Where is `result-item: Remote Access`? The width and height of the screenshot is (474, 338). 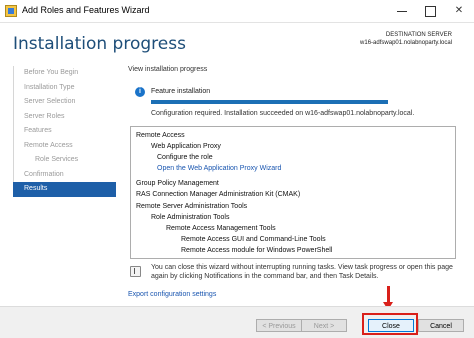 result-item: Remote Access is located at coordinates (160, 135).